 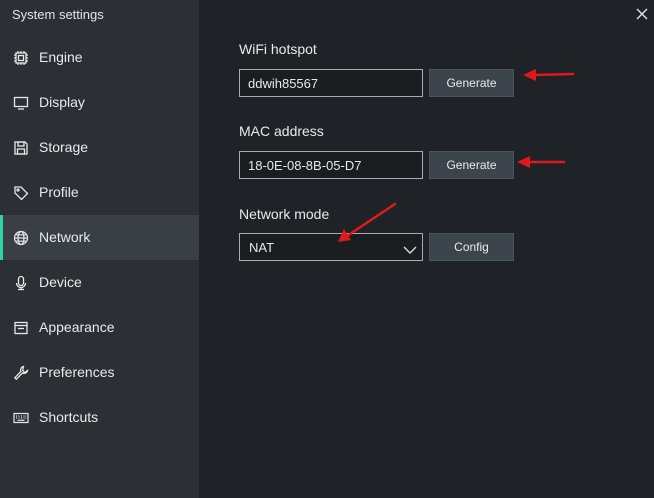 What do you see at coordinates (456, 155) in the screenshot?
I see `red-arrow-annotations` at bounding box center [456, 155].